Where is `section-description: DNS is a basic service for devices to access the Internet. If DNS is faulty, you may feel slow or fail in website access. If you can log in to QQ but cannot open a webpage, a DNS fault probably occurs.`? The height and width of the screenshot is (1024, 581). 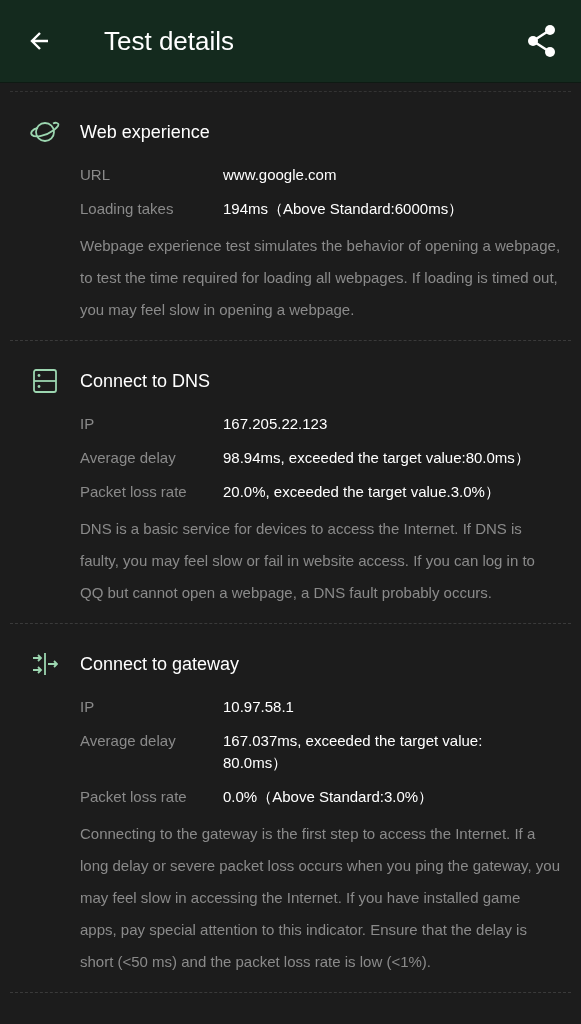
section-description: DNS is a basic service for devices to access the Internet. If DNS is faulty, you may feel slow or fail in website access. If you can log in to QQ but cannot open a webpage, a DNS fault probably occurs. is located at coordinates (308, 561).